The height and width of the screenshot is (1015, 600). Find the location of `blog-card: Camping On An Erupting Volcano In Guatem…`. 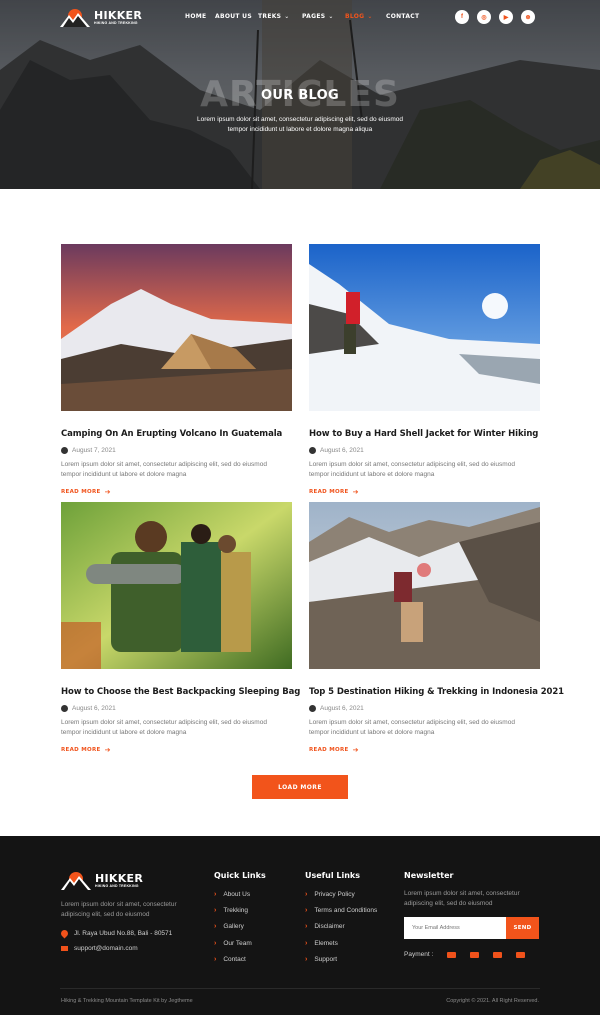

blog-card: Camping On An Erupting Volcano In Guatem… is located at coordinates (176, 370).